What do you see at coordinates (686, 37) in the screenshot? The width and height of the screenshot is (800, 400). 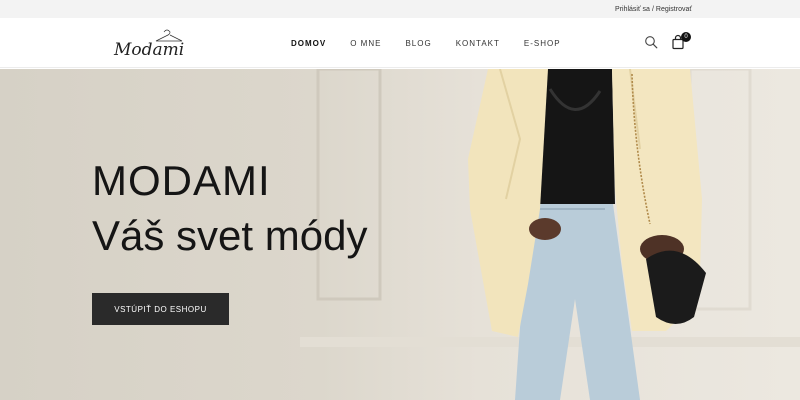 I see `cart-count-badge: 0` at bounding box center [686, 37].